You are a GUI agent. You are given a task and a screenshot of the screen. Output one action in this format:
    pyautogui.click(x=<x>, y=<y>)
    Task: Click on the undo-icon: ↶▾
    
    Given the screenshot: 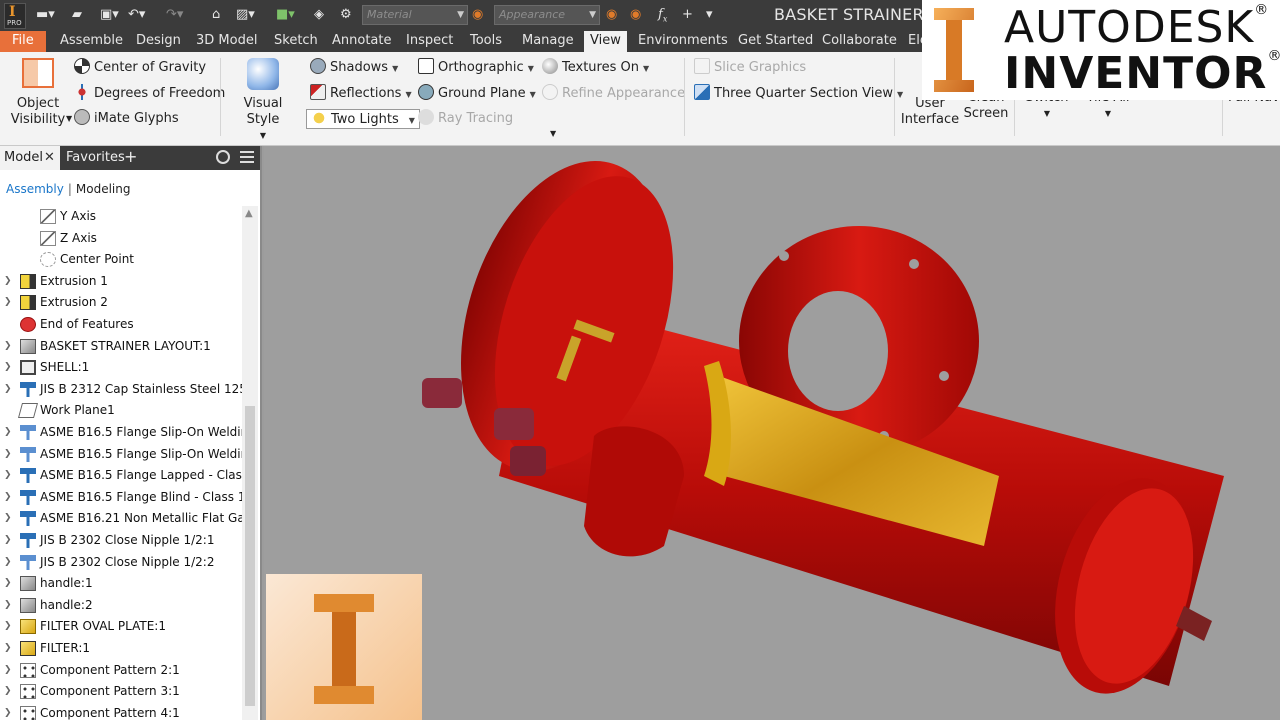 What is the action you would take?
    pyautogui.click(x=136, y=15)
    